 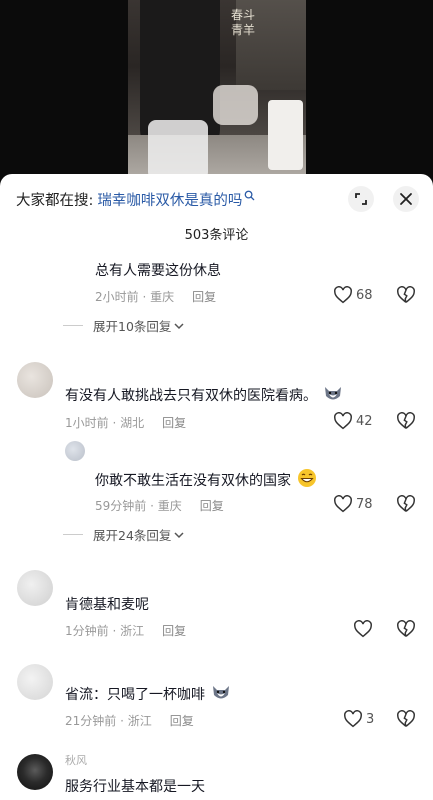 I want to click on search-term-link: 瑞幸咖啡双休是真的吗, so click(x=169, y=199).